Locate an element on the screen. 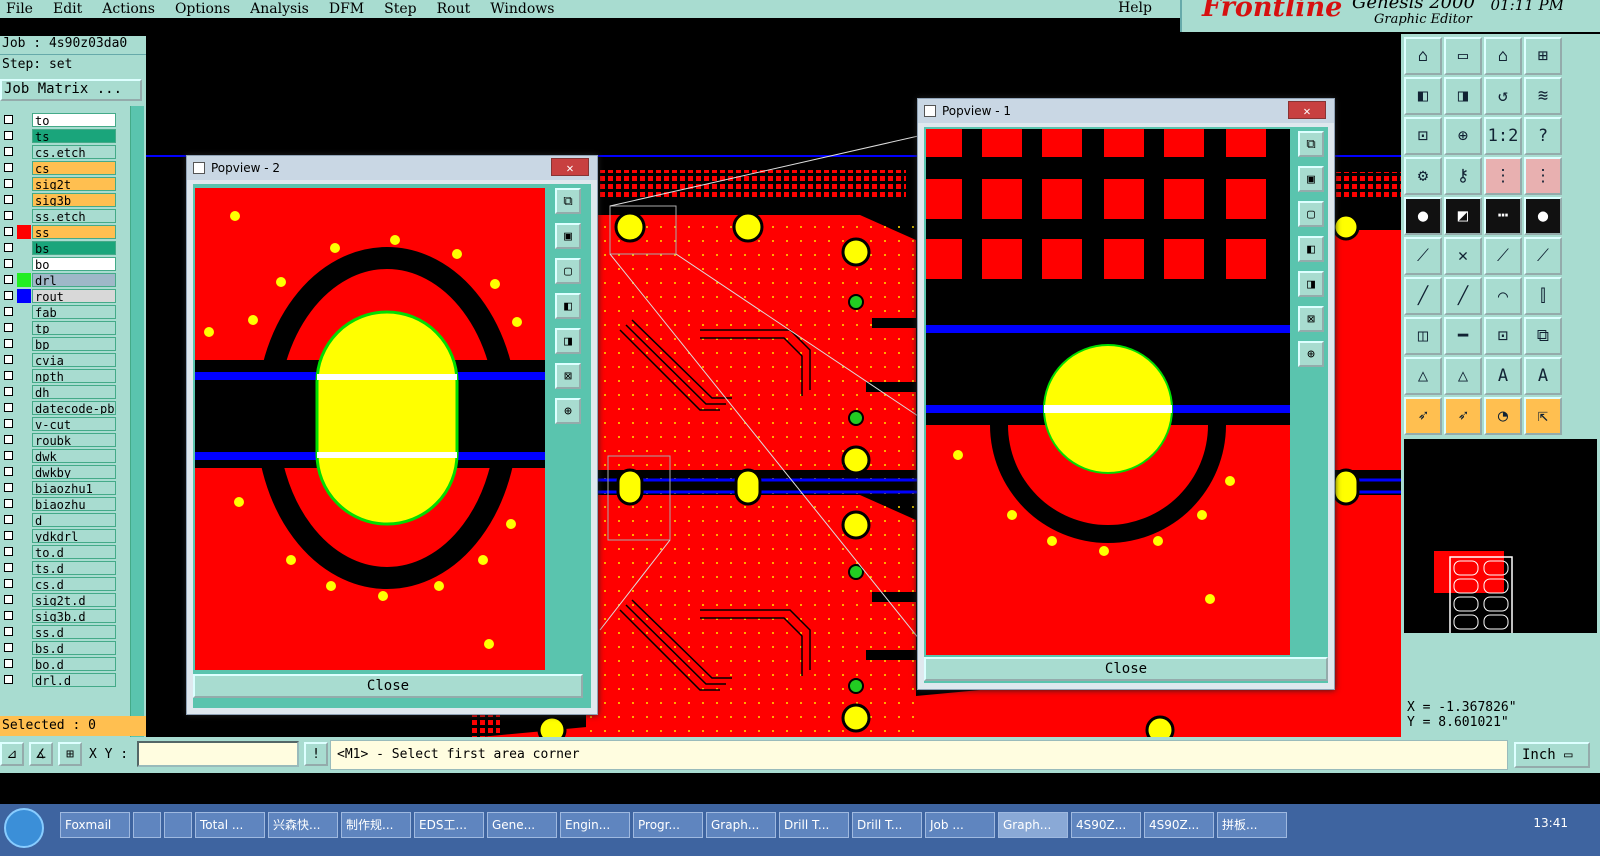 The width and height of the screenshot is (1600, 856). layer-row: to.d is located at coordinates (59, 552).